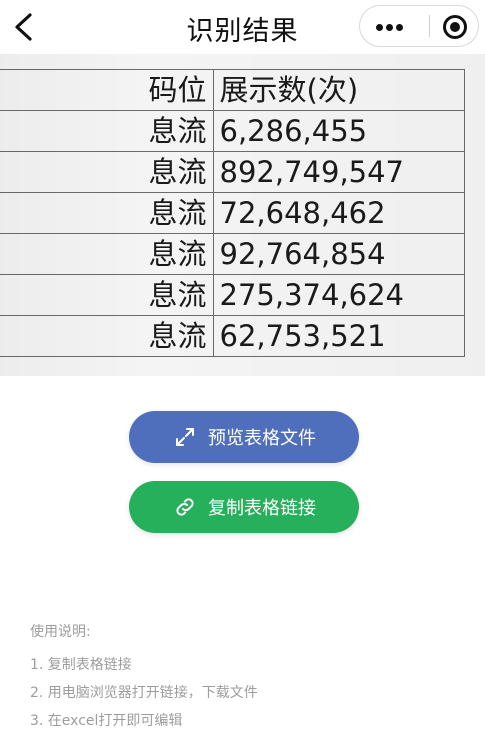  I want to click on usage-step: 2. 用电脑浏览器打开链接，下载文件, so click(144, 693).